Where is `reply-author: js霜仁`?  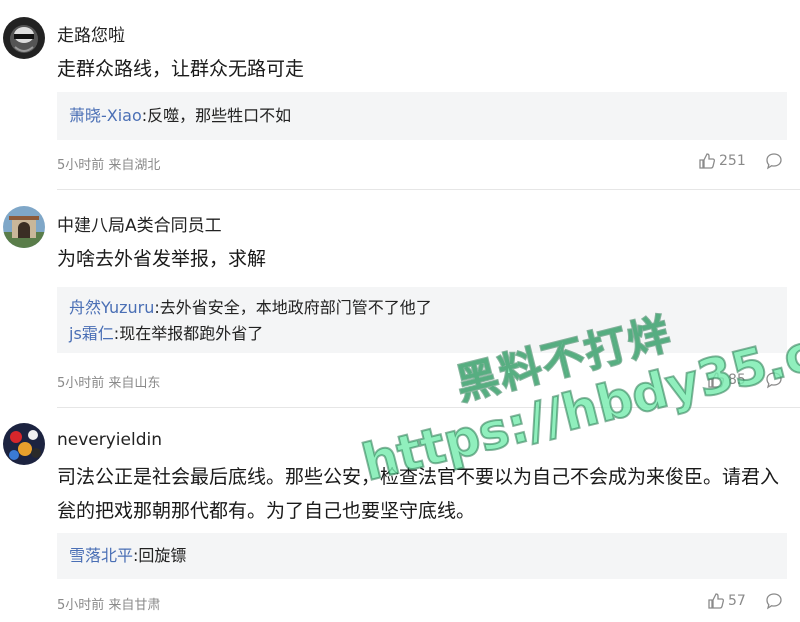 reply-author: js霜仁 is located at coordinates (91, 333).